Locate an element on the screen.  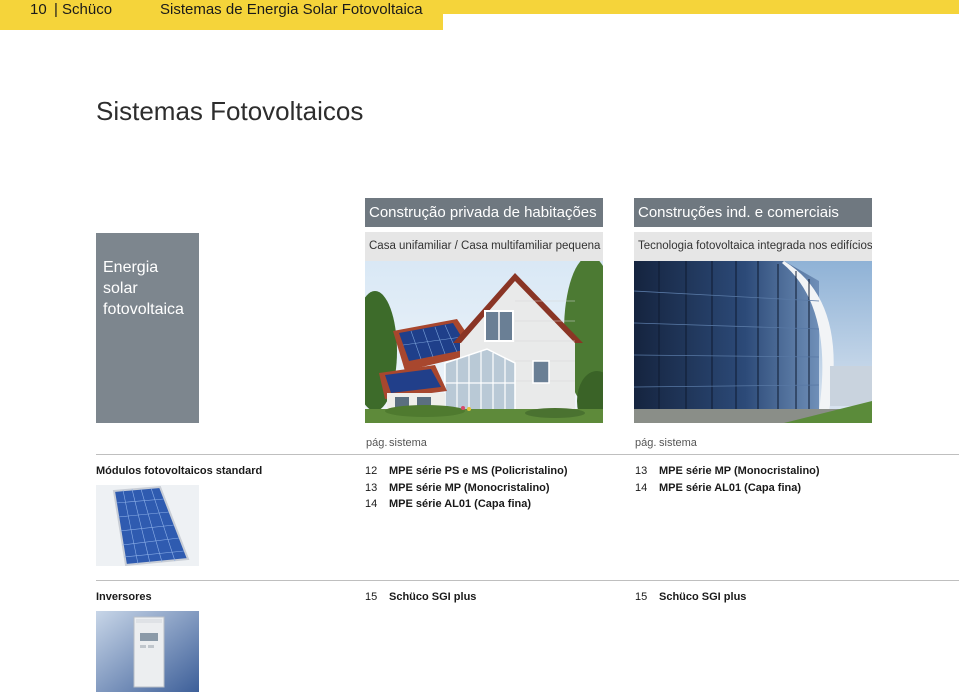
column-heading-private: Construção privada de habitações is located at coordinates (484, 212).